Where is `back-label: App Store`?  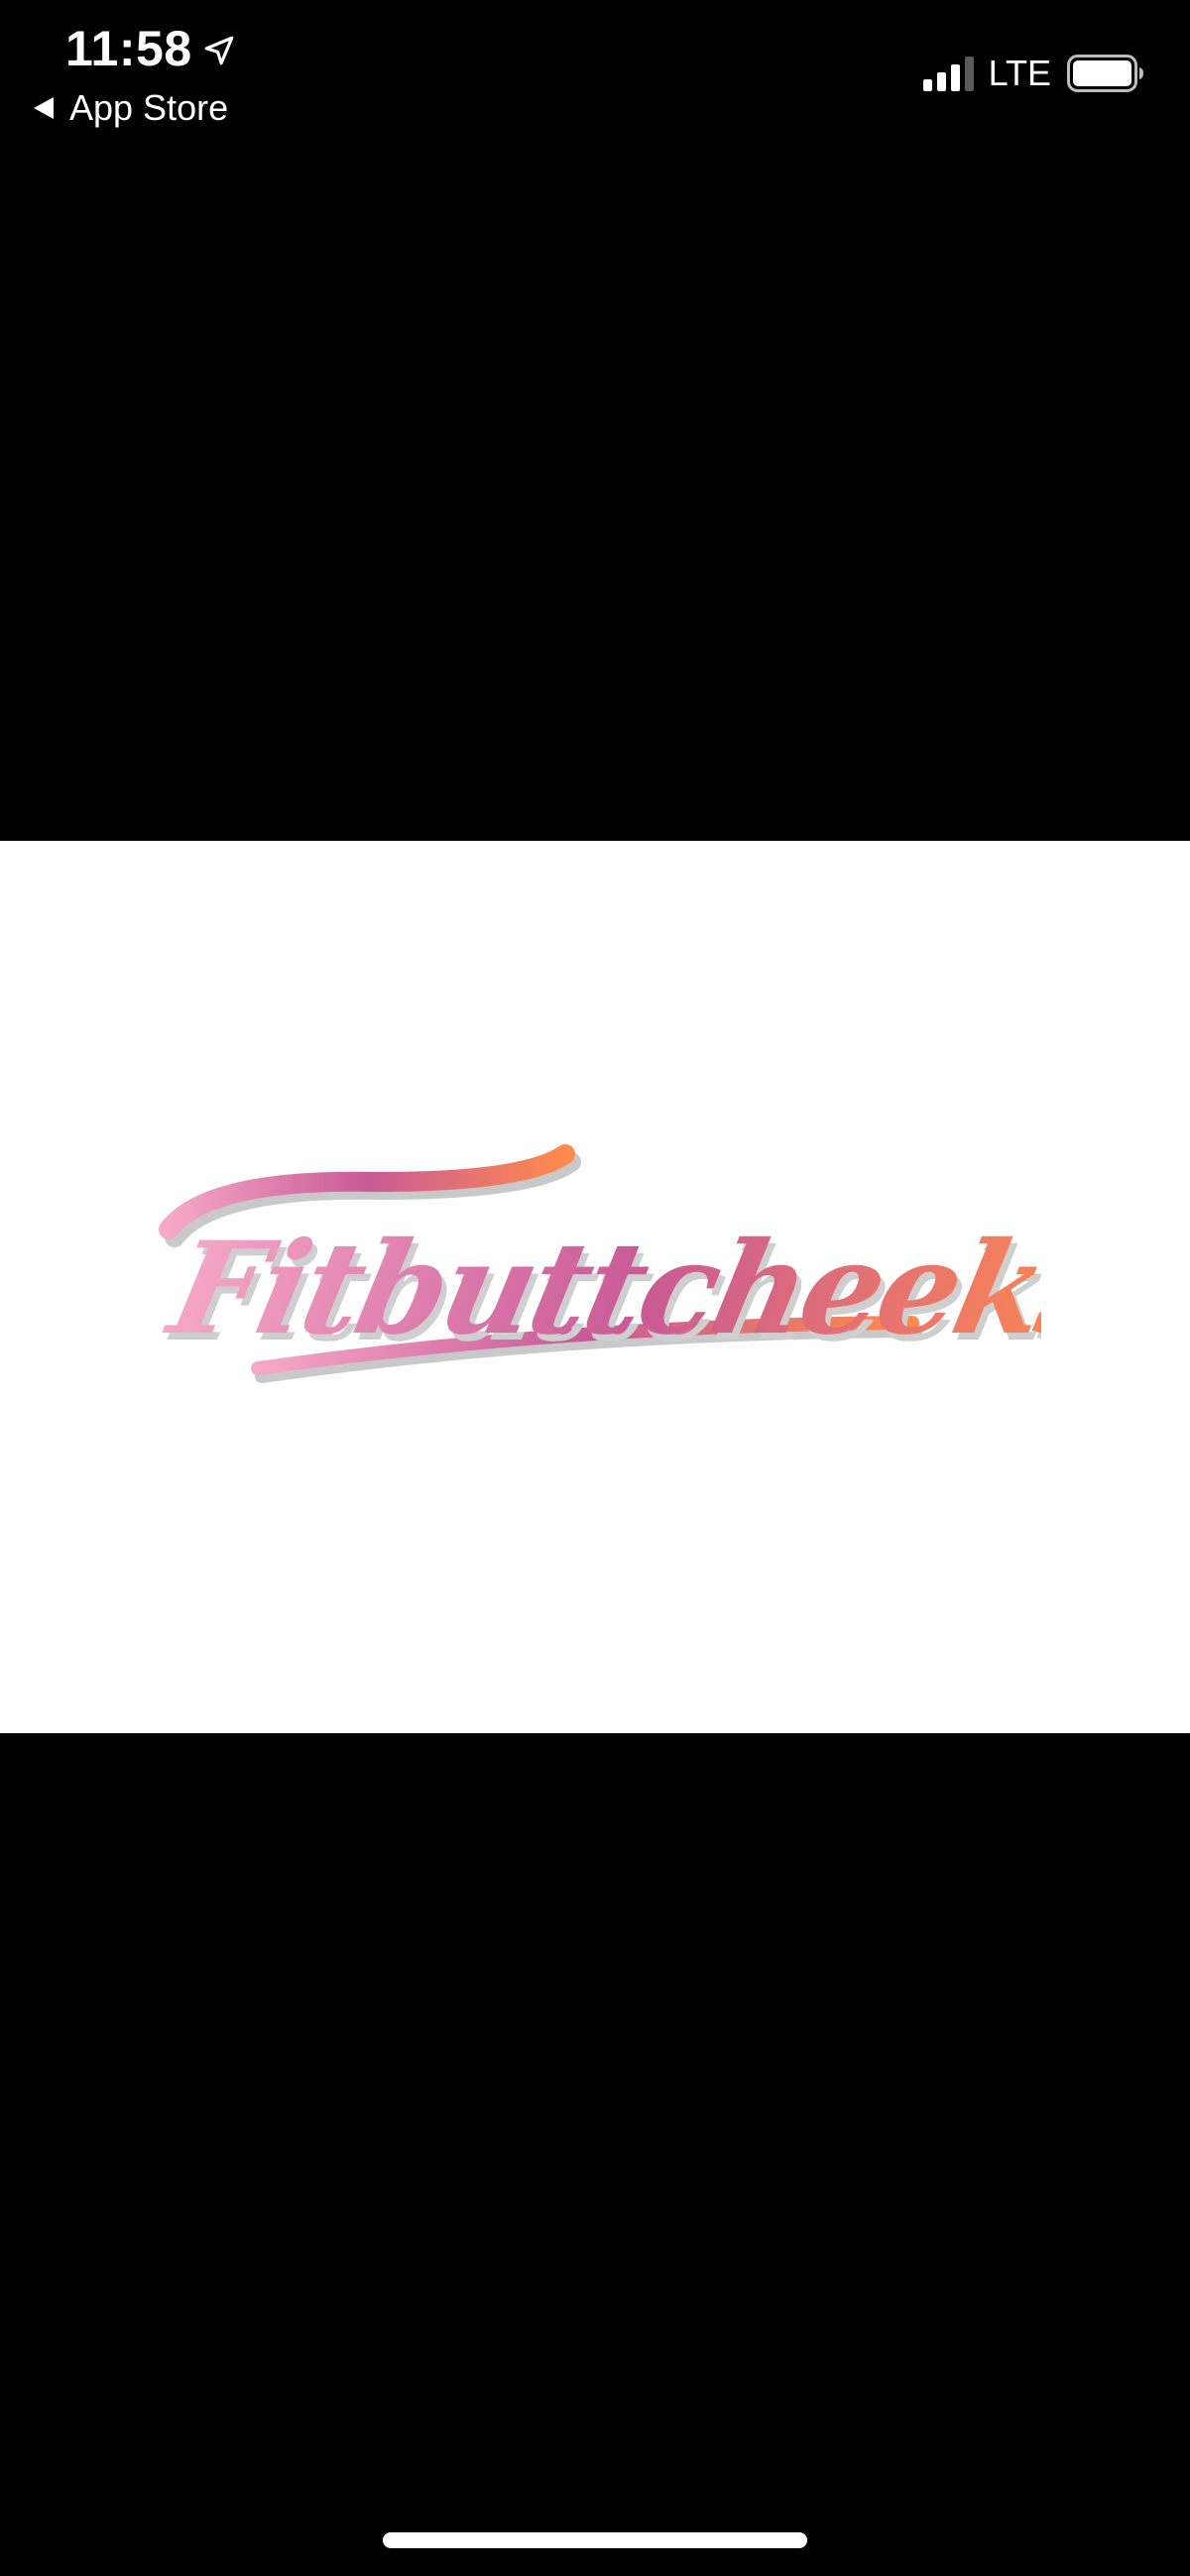
back-label: App Store is located at coordinates (149, 108).